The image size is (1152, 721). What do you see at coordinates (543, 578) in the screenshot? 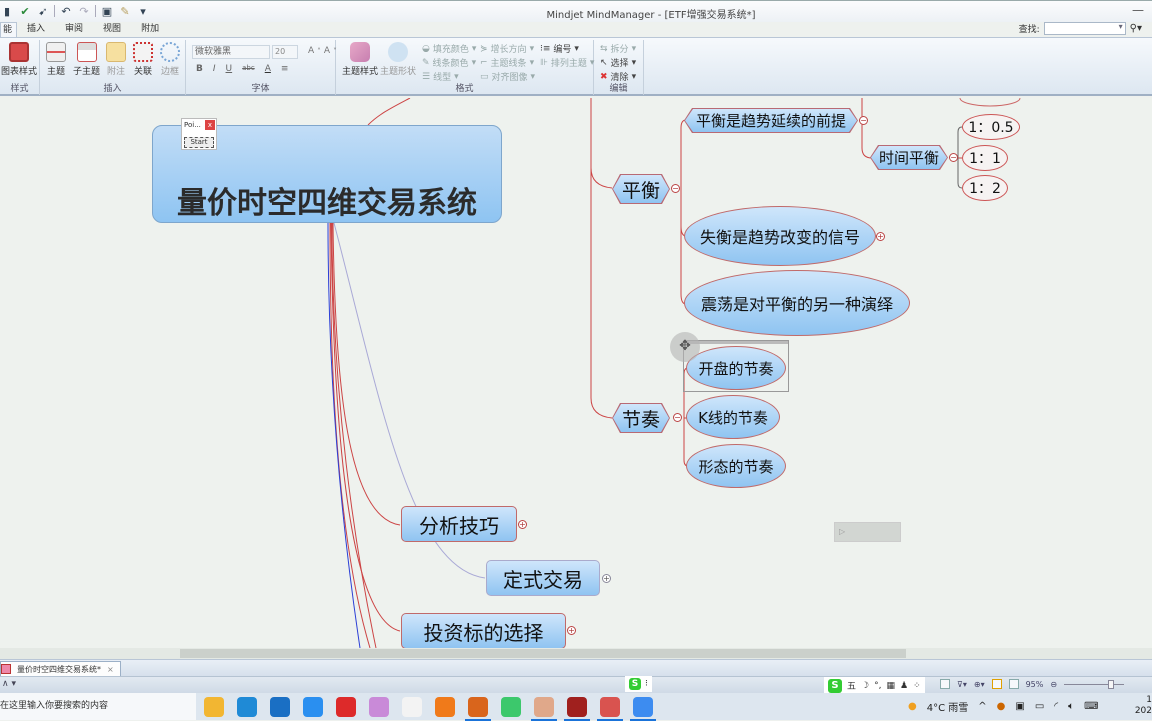
I see `topic-formula-trading: 定式交易` at bounding box center [543, 578].